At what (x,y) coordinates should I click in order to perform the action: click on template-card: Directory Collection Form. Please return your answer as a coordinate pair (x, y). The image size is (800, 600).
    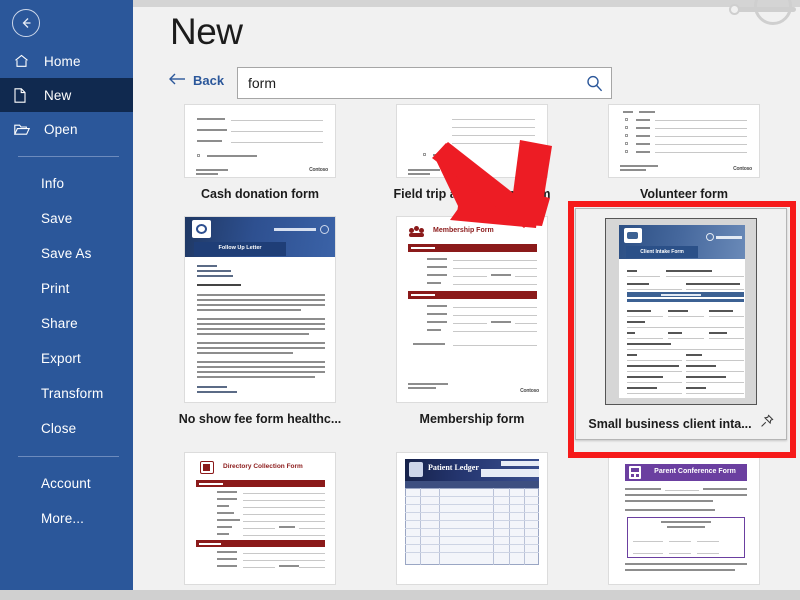
    Looking at the image, I should click on (260, 518).